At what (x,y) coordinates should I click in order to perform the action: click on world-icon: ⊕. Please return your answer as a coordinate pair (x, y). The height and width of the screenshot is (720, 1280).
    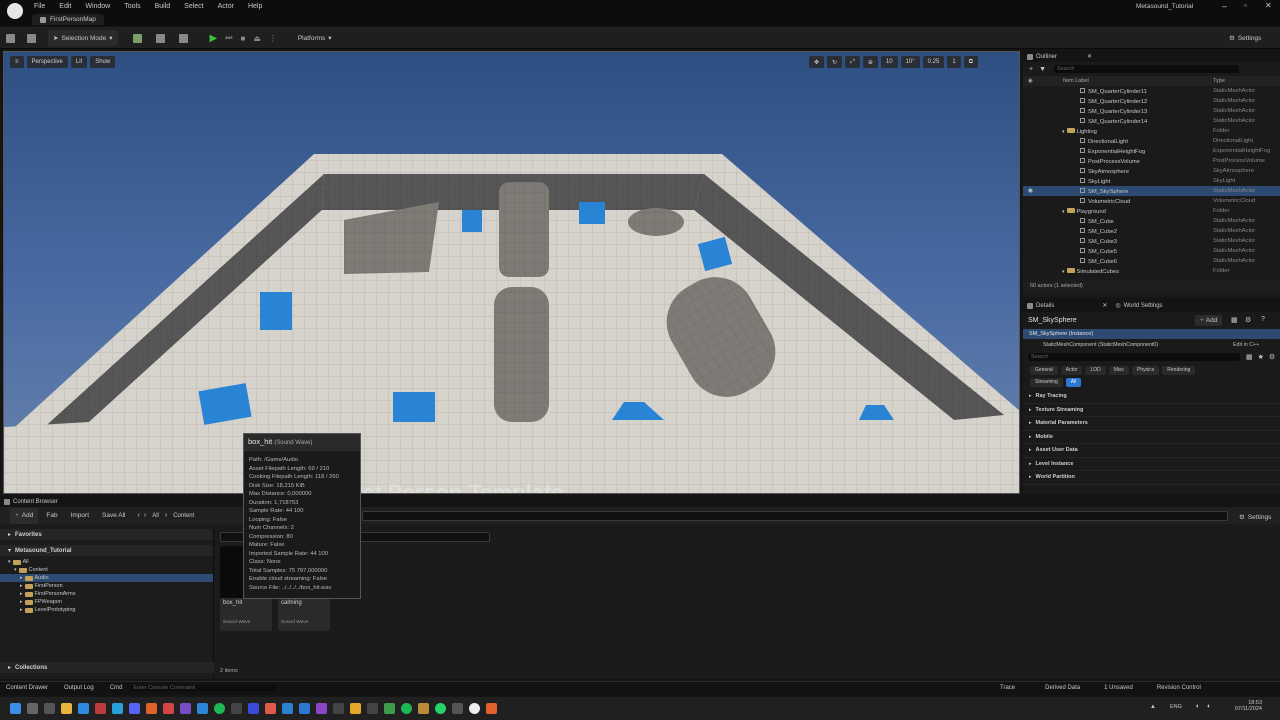
    Looking at the image, I should click on (870, 62).